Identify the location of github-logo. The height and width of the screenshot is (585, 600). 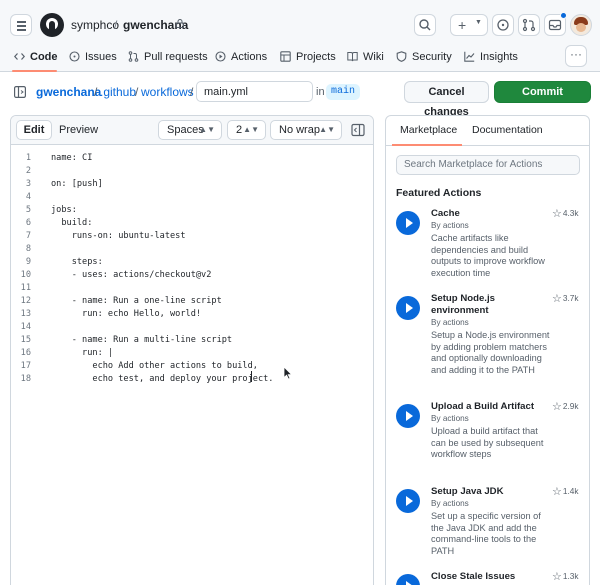
(52, 25).